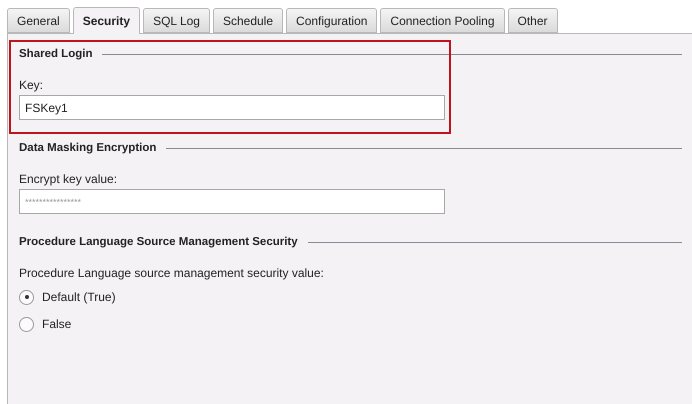 This screenshot has height=404, width=692. What do you see at coordinates (176, 20) in the screenshot?
I see `tab: SQL Log` at bounding box center [176, 20].